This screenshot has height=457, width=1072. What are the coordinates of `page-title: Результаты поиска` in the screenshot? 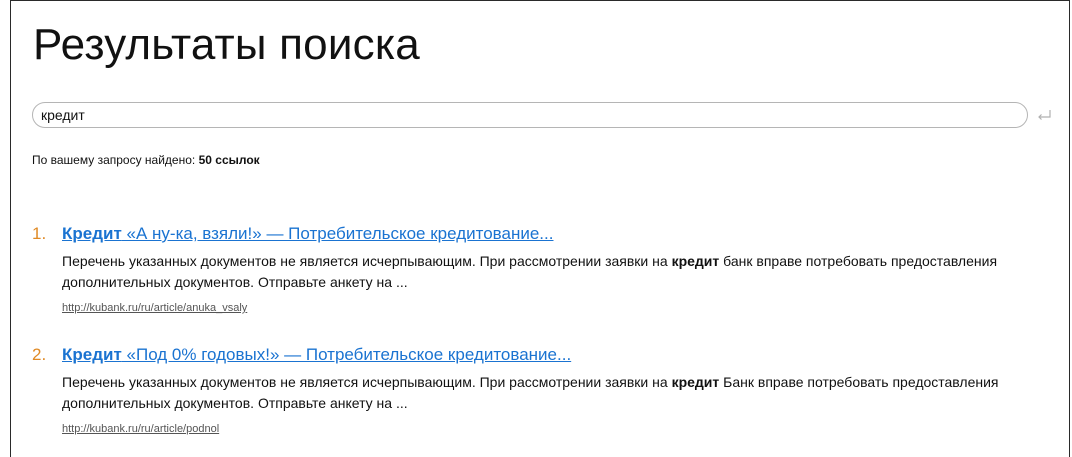 It's located at (226, 44).